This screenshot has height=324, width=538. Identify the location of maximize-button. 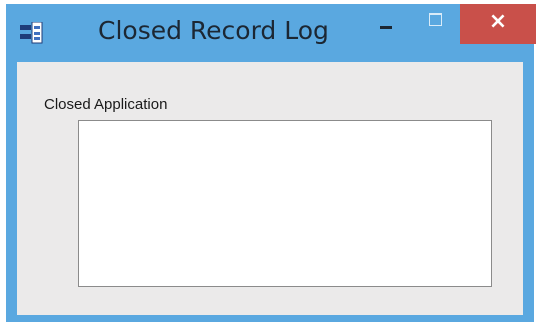
(435, 24).